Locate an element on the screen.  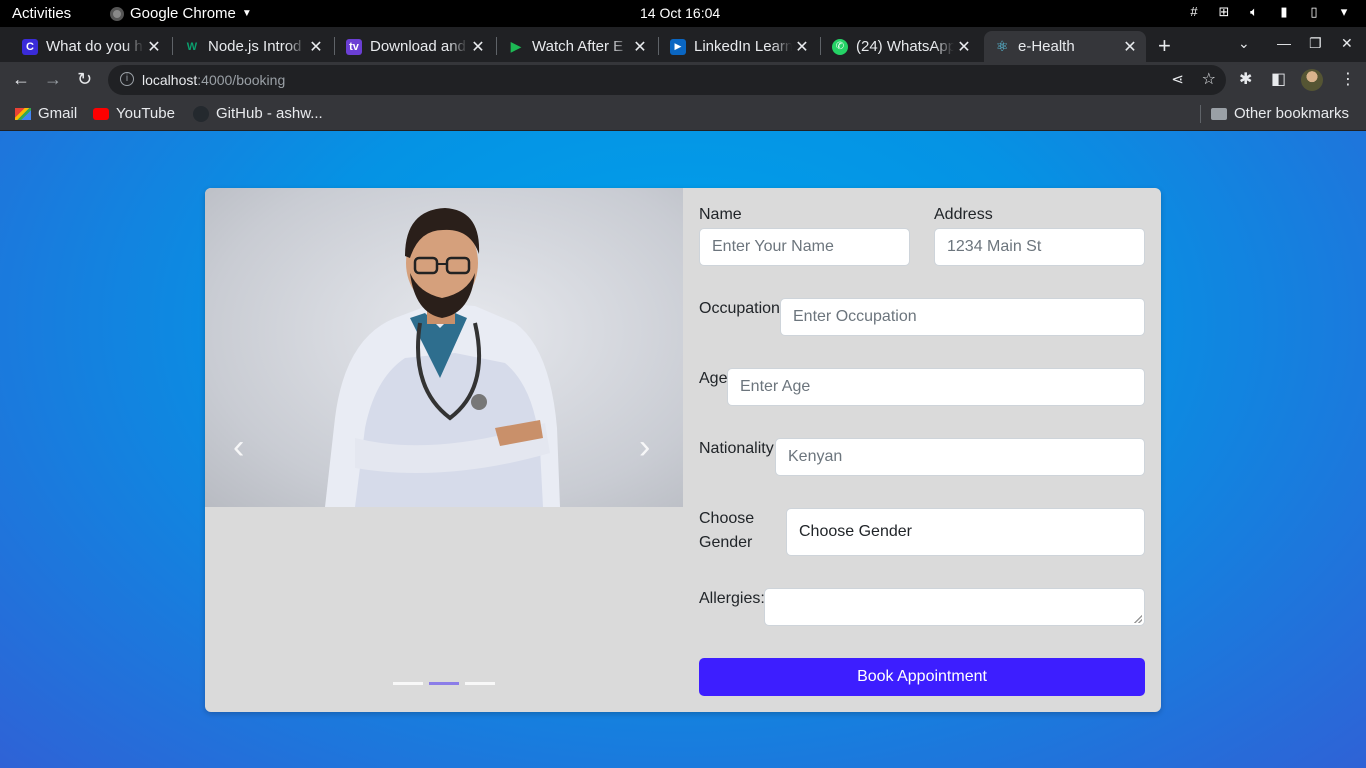
bookmark-gmail: Gmail is located at coordinates (46, 113).